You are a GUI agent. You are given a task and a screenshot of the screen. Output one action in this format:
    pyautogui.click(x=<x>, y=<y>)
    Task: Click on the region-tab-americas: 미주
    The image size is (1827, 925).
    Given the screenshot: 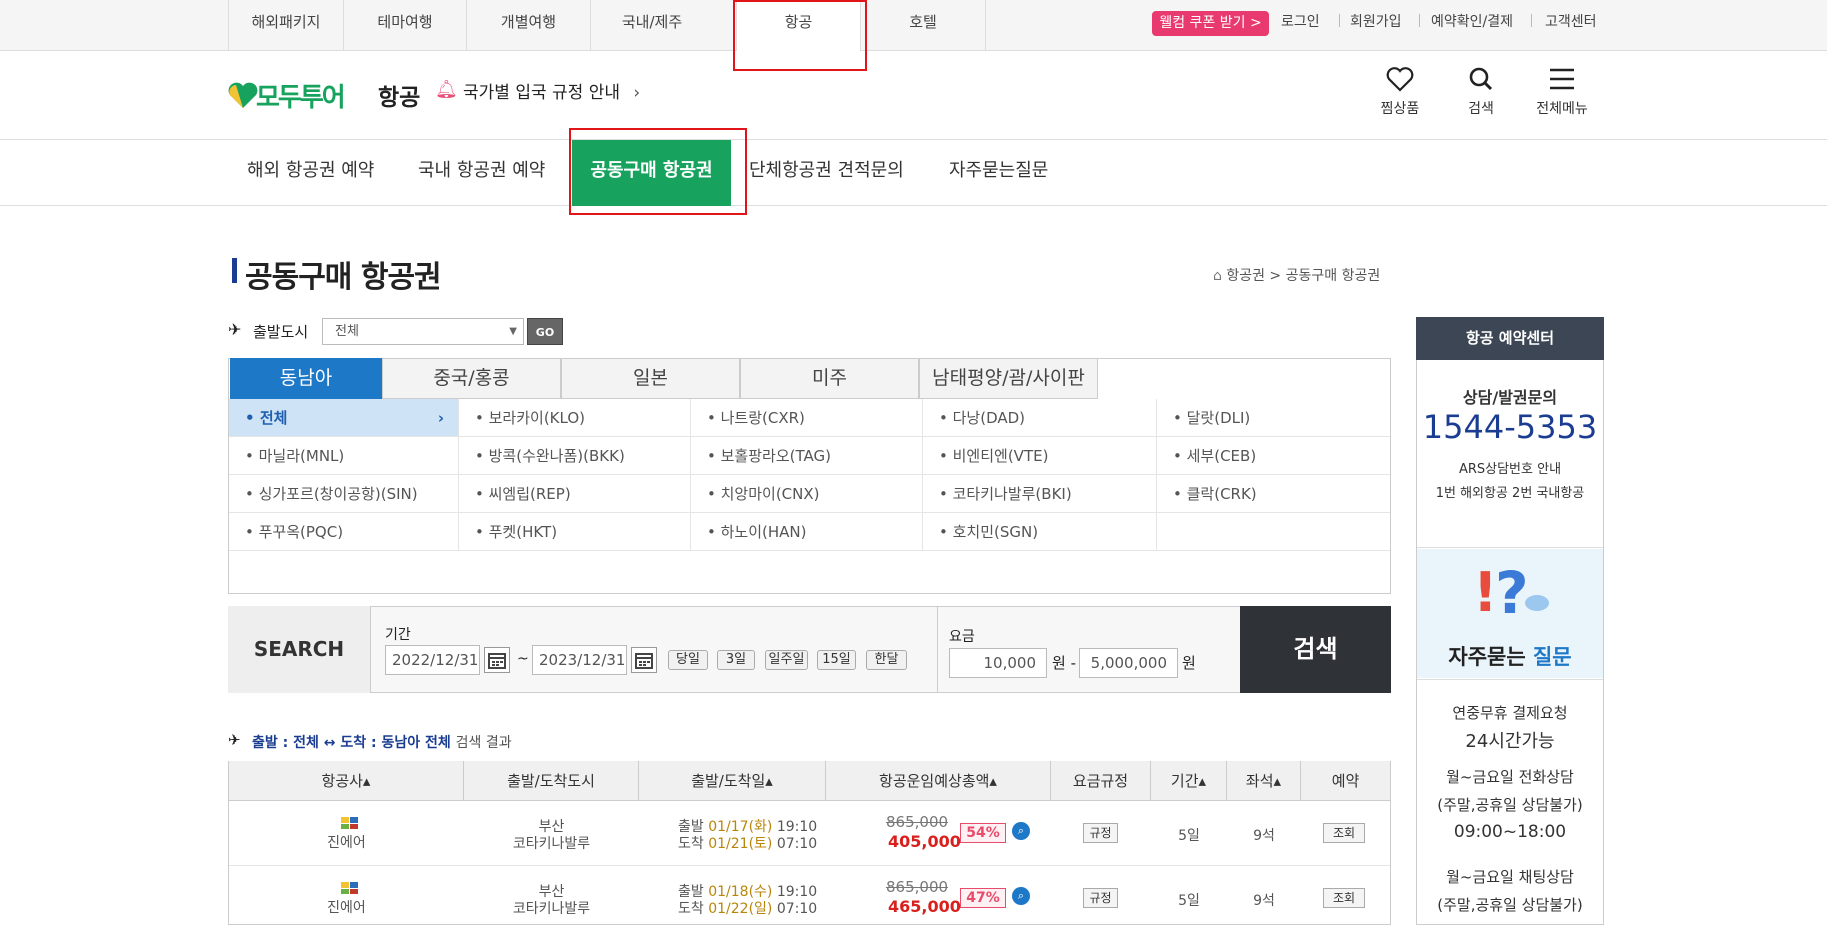 What is the action you would take?
    pyautogui.click(x=829, y=378)
    